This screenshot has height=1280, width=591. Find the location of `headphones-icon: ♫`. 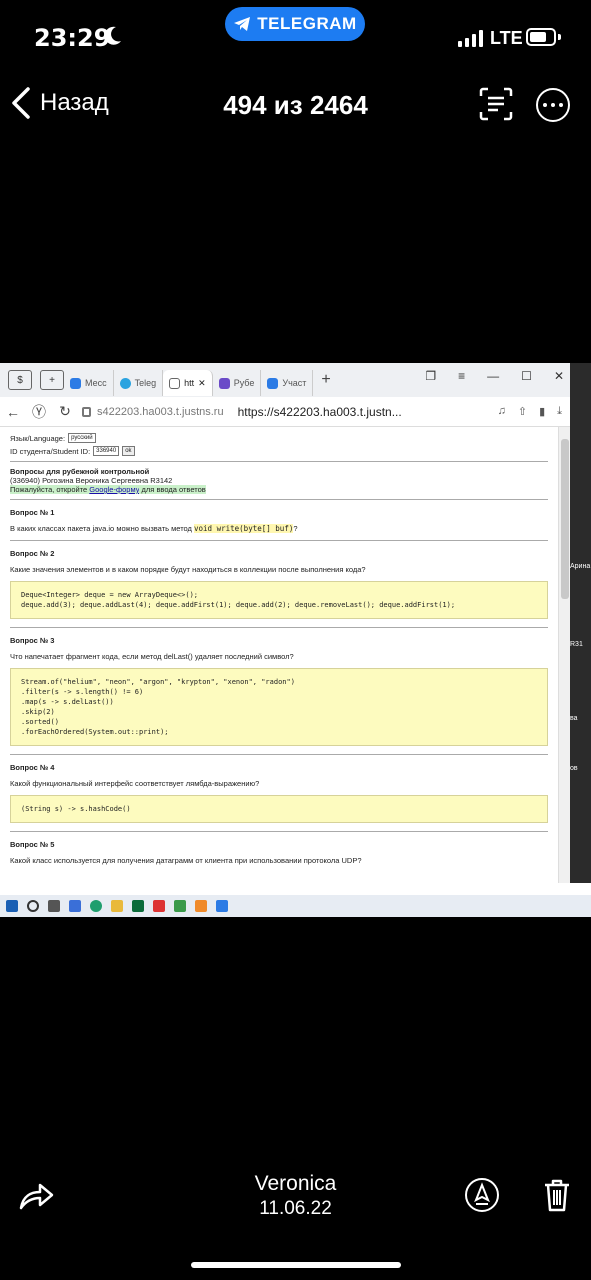

headphones-icon: ♫ is located at coordinates (502, 411).